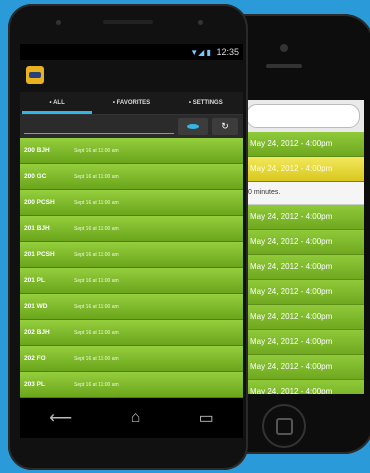 The image size is (370, 473). Describe the element at coordinates (99, 133) in the screenshot. I see `filter-input` at that location.